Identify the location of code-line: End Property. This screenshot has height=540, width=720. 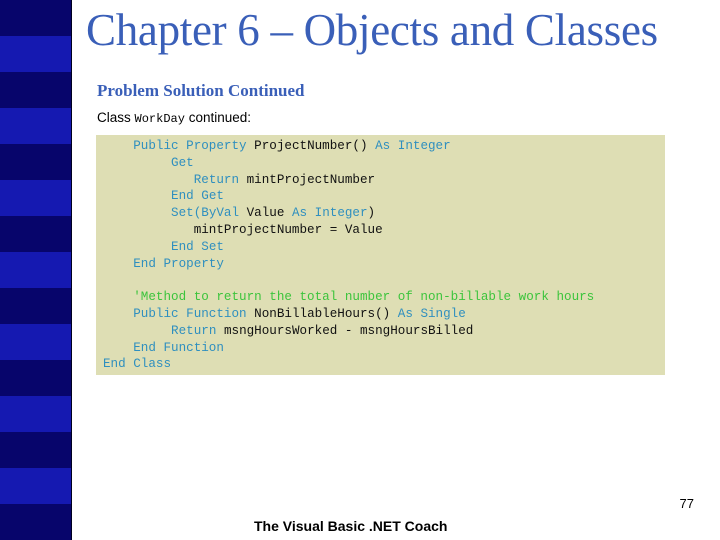
(384, 264).